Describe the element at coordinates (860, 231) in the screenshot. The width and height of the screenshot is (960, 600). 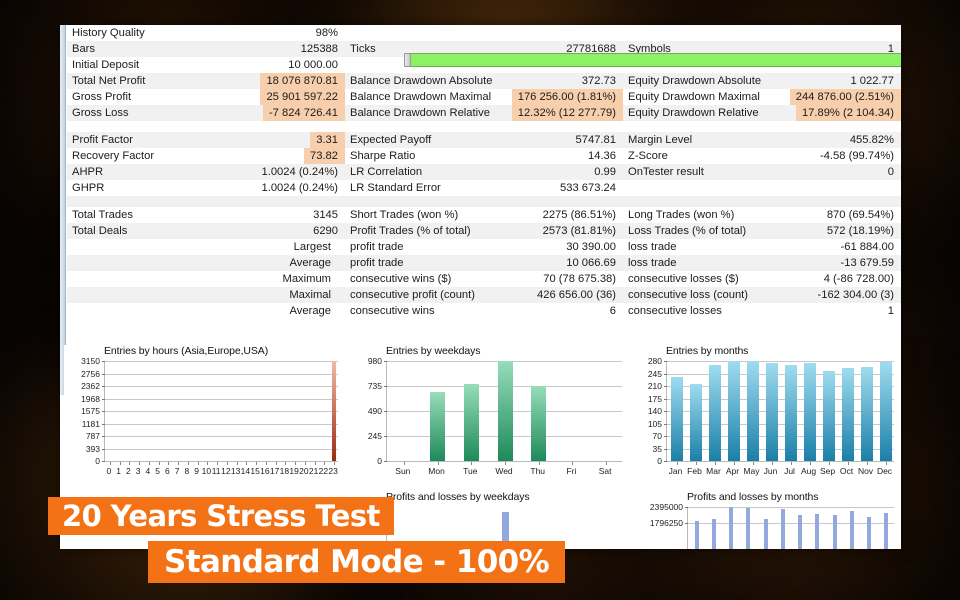
I see `table-cell-value: 572 (18.19%)` at that location.